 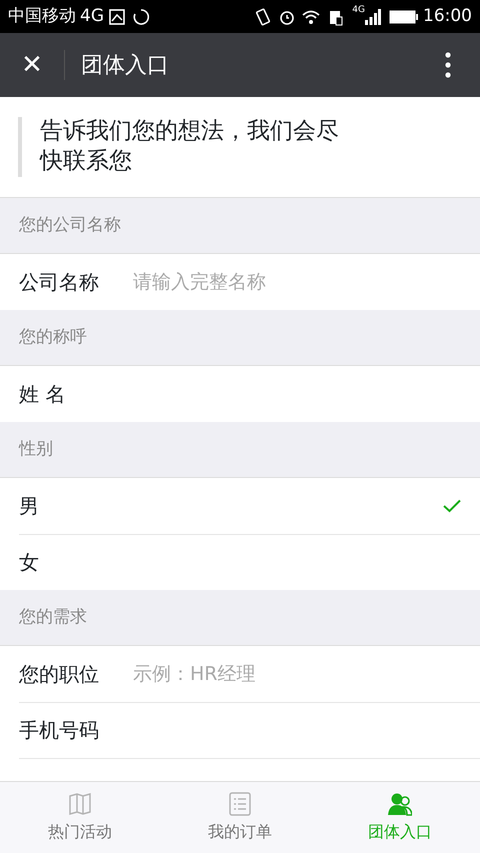 What do you see at coordinates (189, 147) in the screenshot?
I see `intro-text: 告诉我们您的想法，我们会尽快联系您` at bounding box center [189, 147].